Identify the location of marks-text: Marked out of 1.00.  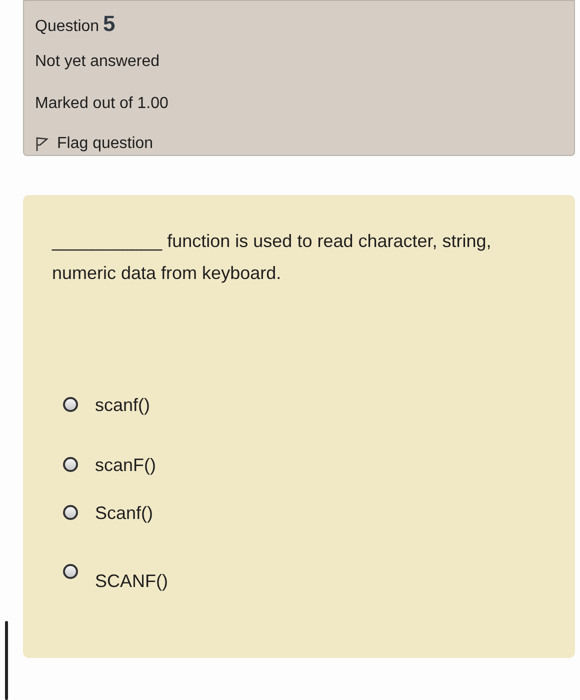
(102, 104).